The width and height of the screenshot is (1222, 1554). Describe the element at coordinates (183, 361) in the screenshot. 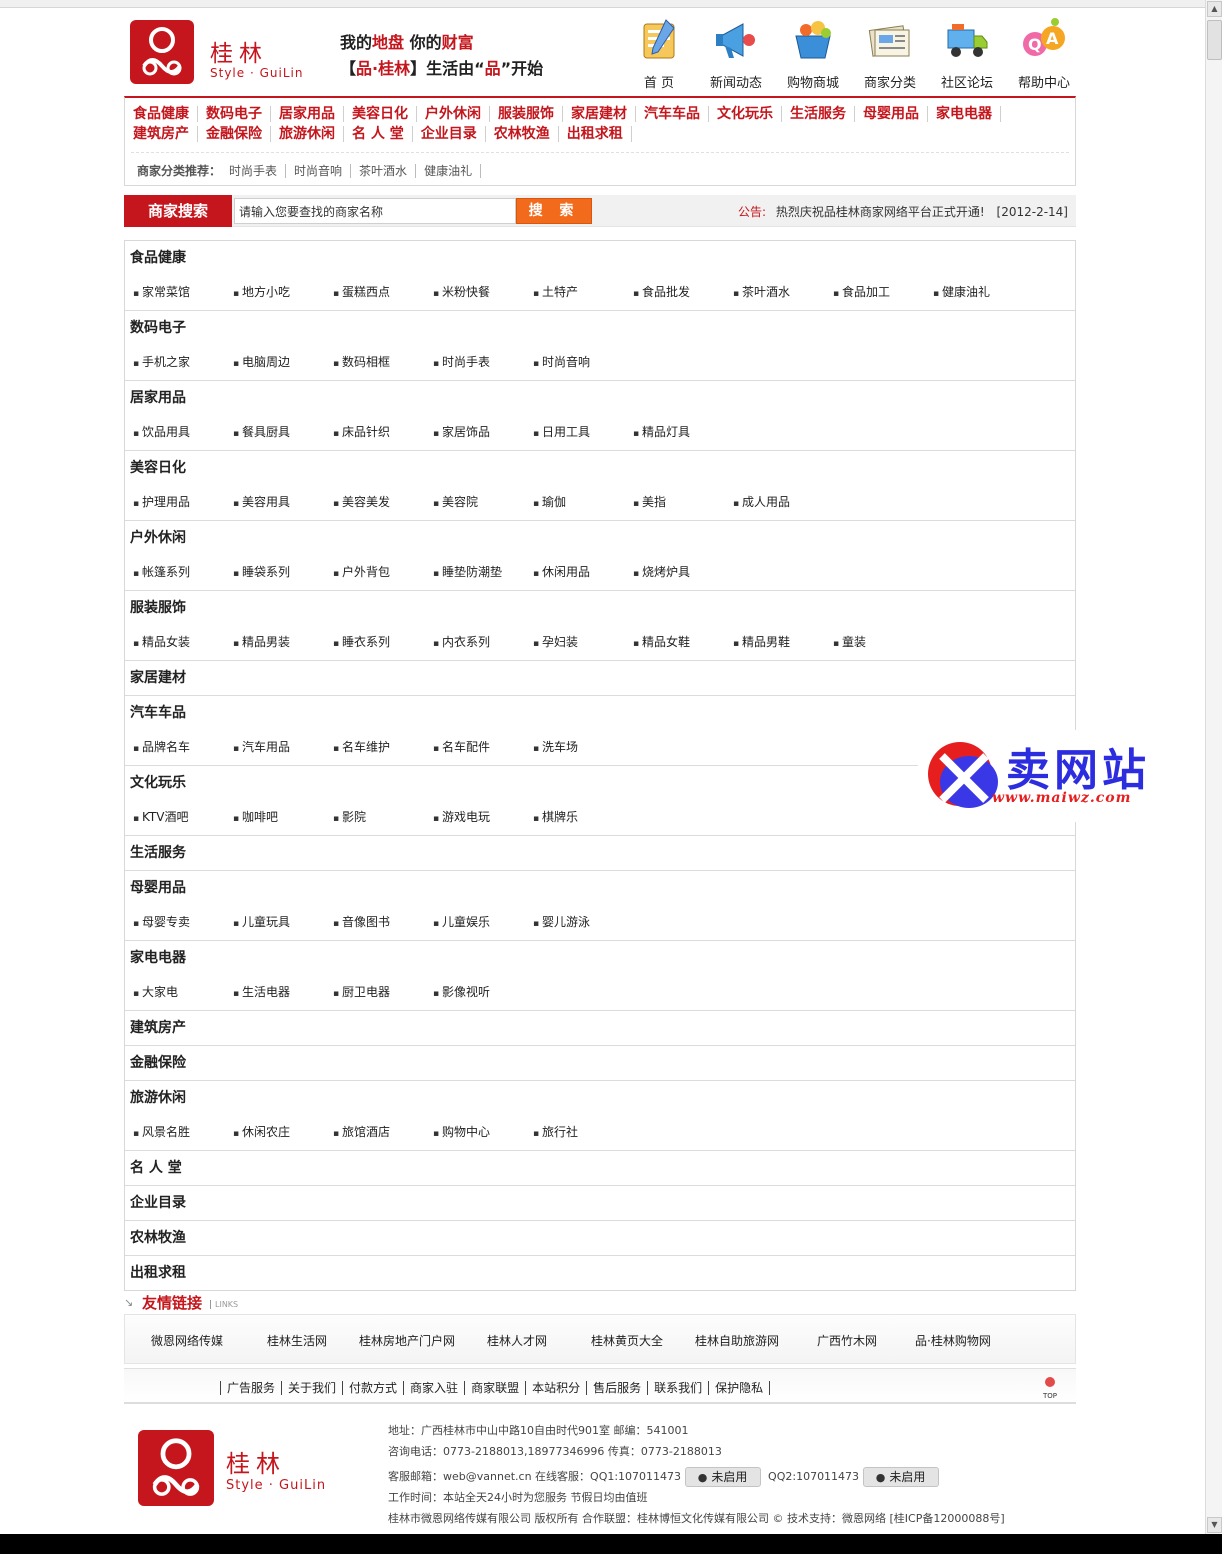

I see `subcategory-link: 手机之家` at that location.